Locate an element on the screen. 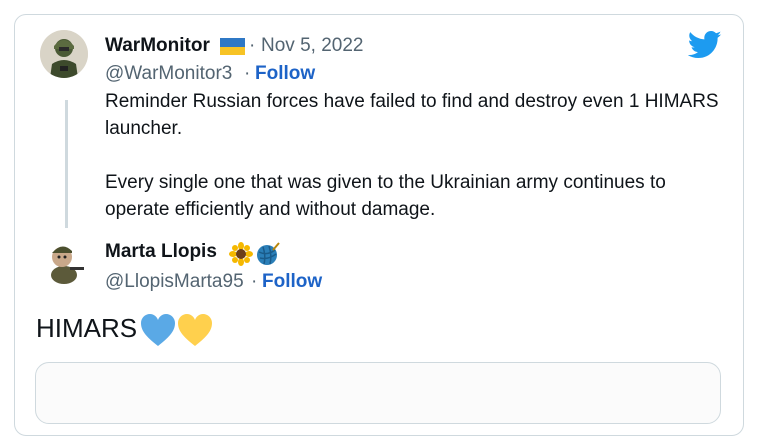  follow-marta-llopis-link: Follow is located at coordinates (292, 282).